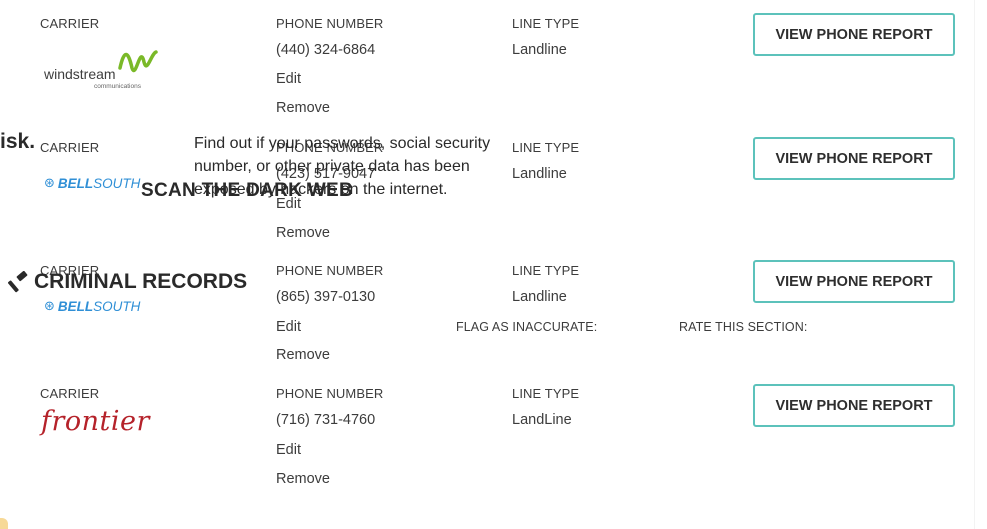 The height and width of the screenshot is (529, 987). I want to click on risk-fragment-text: isk., so click(18, 141).